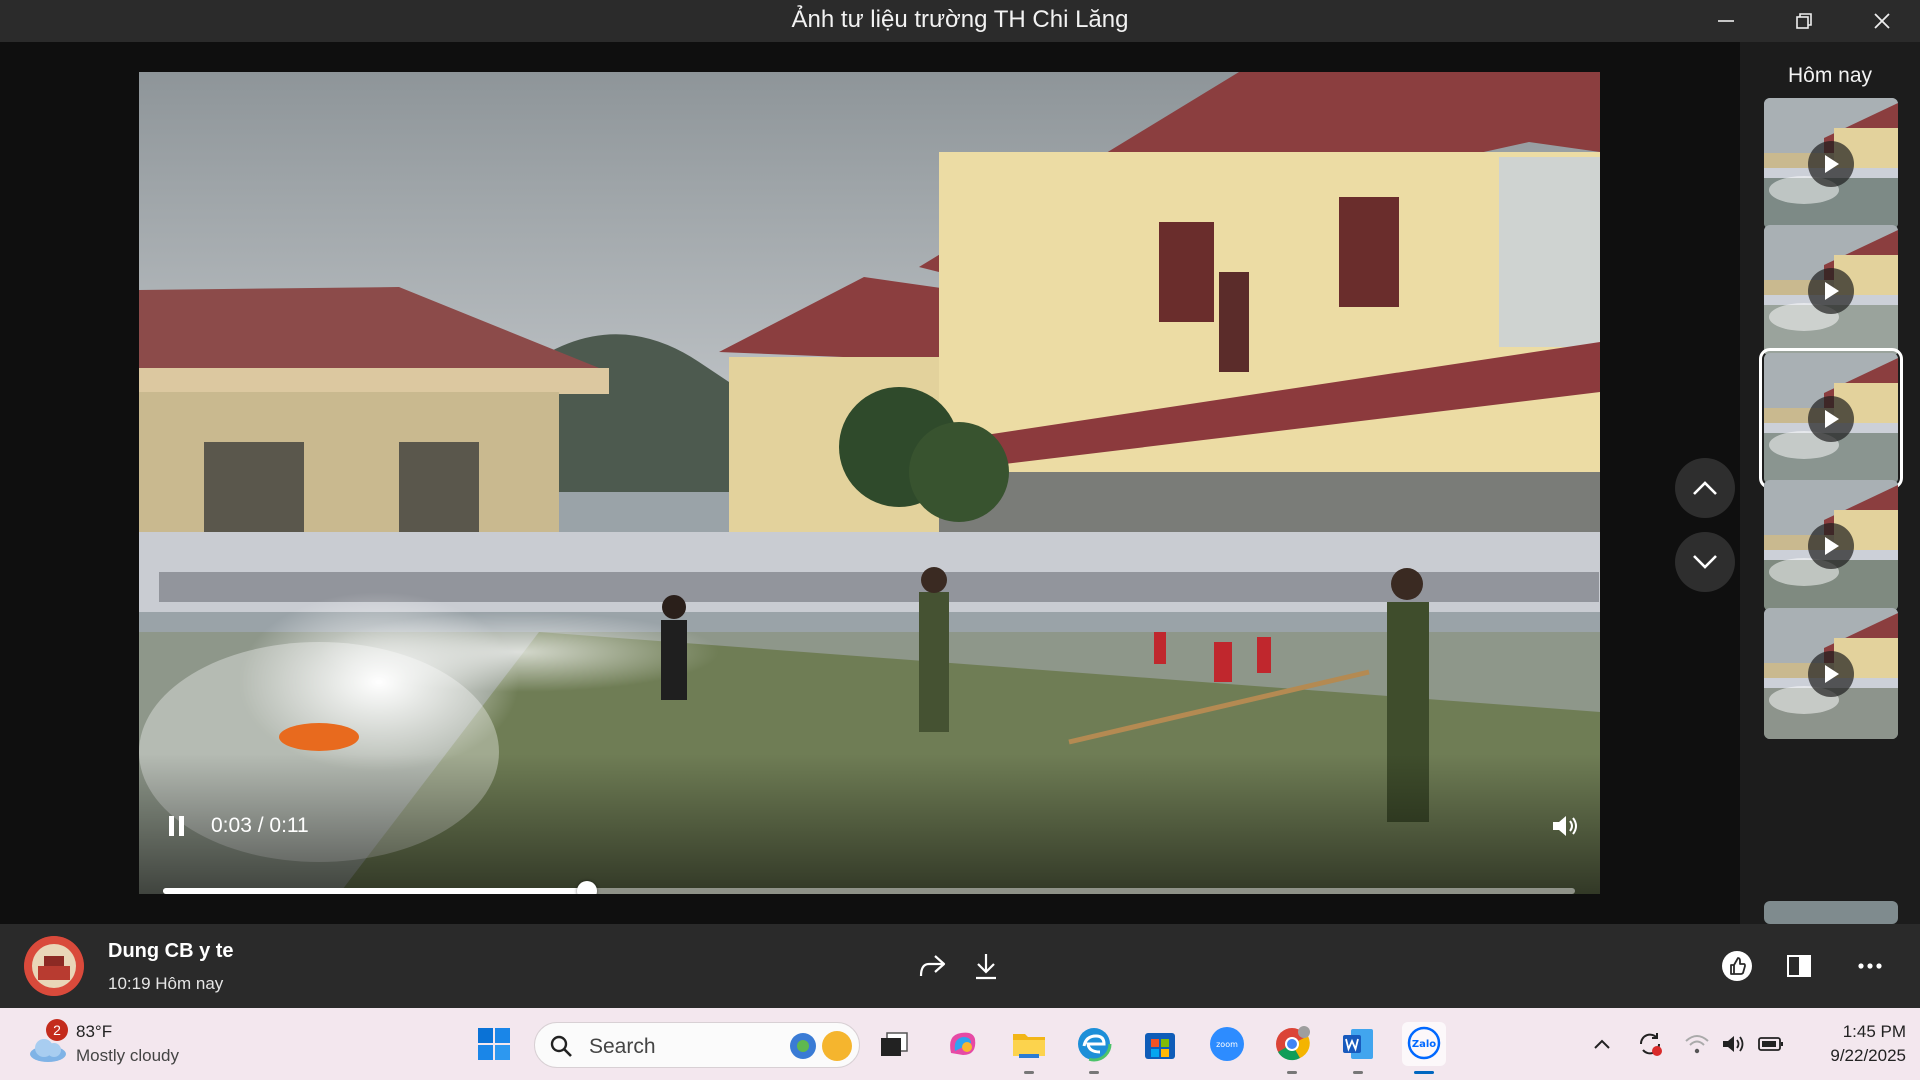  I want to click on side-panel-icon, so click(1799, 966).